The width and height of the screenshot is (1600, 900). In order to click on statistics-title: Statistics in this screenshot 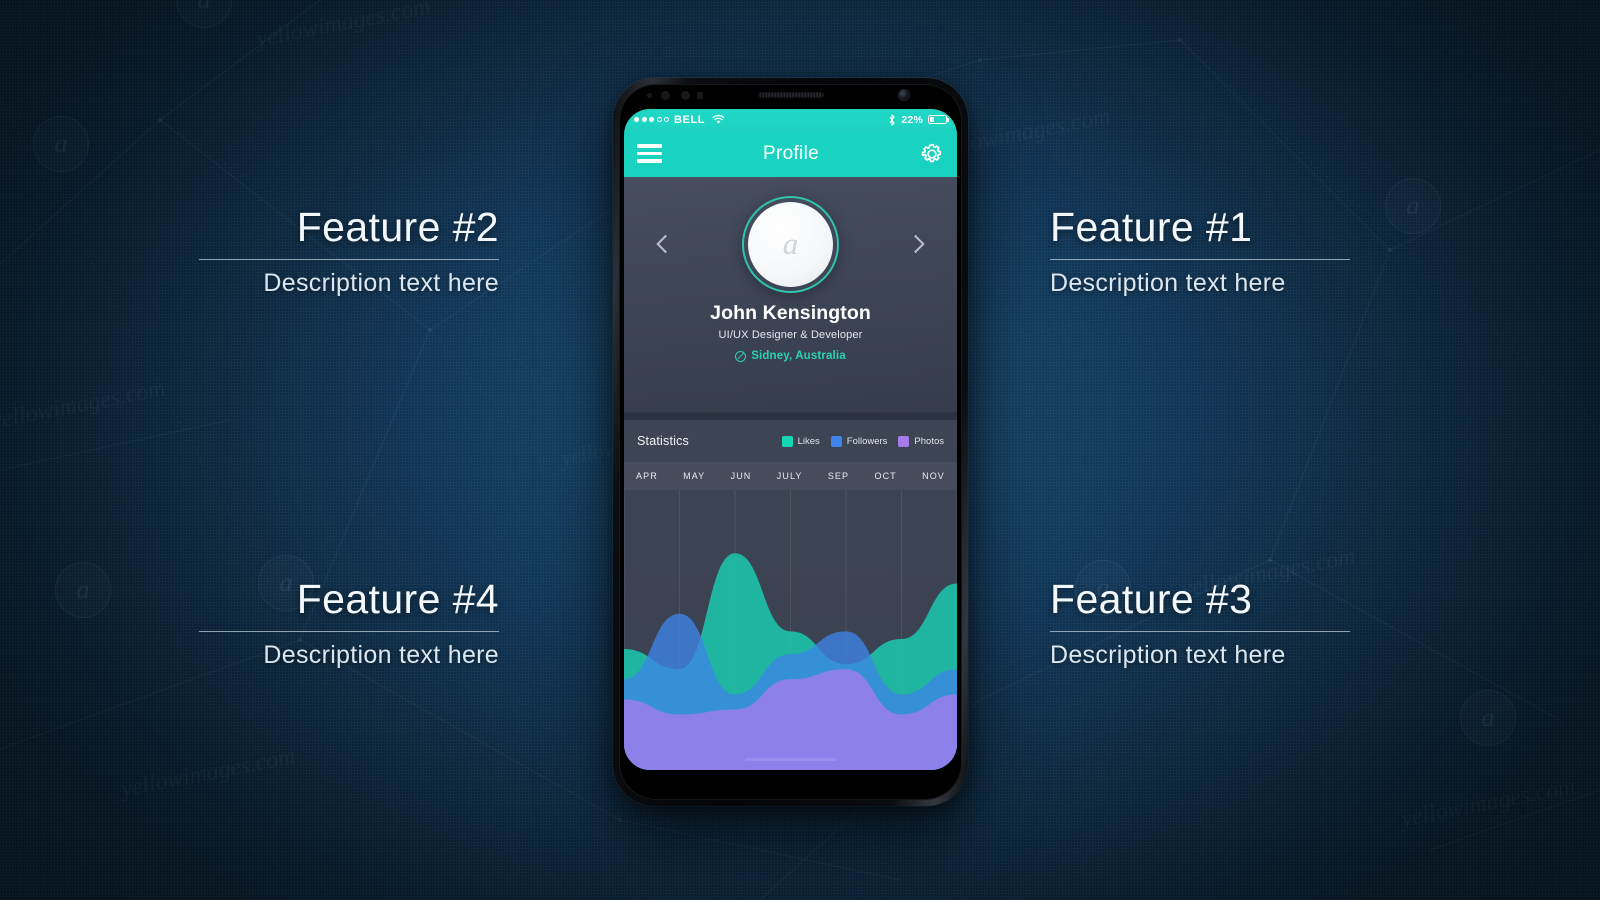, I will do `click(663, 441)`.